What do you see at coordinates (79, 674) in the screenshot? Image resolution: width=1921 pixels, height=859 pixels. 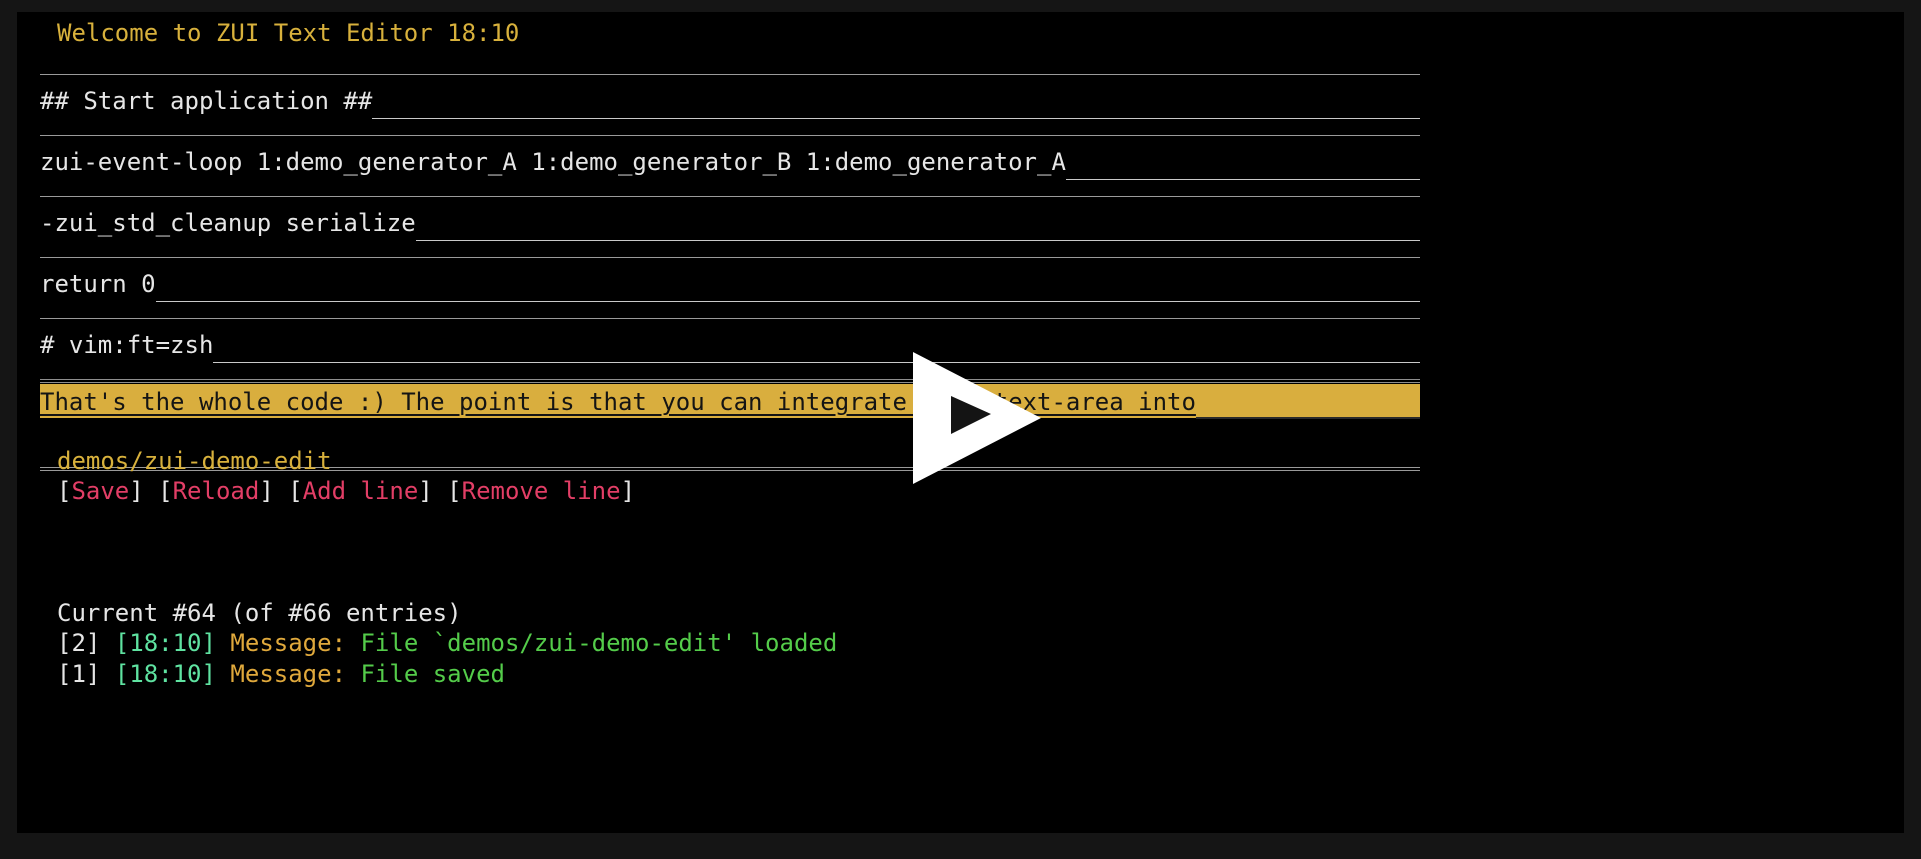 I see `log-entry-index: [1]` at bounding box center [79, 674].